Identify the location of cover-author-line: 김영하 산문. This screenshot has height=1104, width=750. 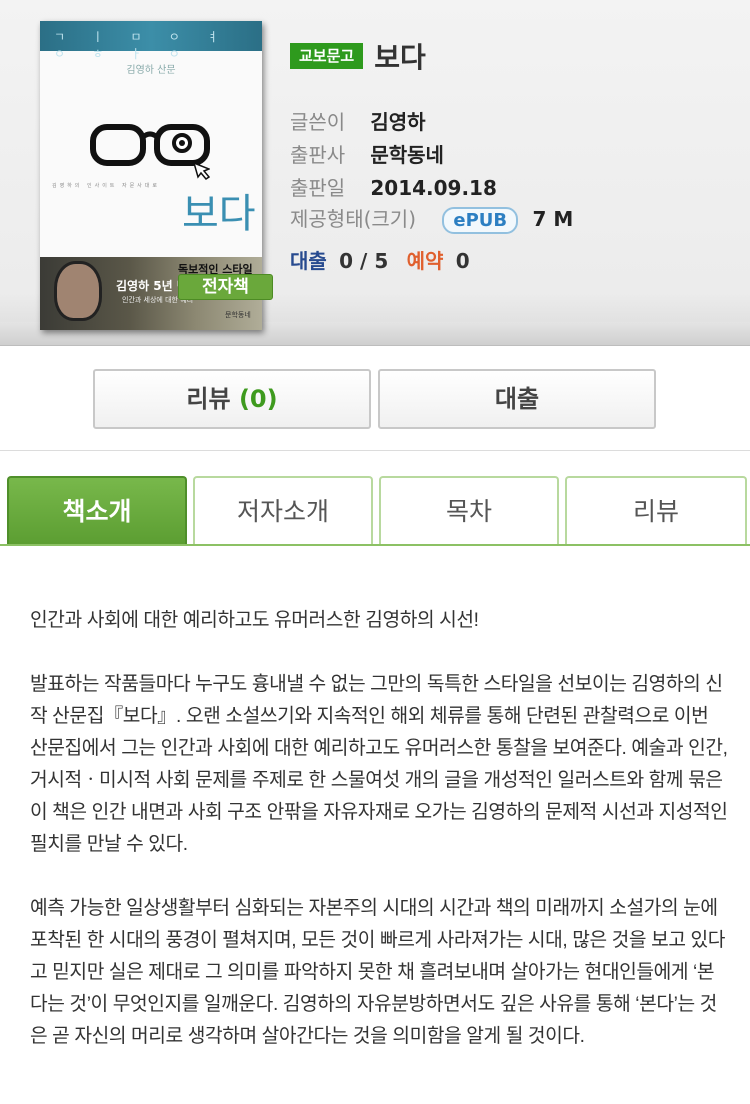
(151, 70).